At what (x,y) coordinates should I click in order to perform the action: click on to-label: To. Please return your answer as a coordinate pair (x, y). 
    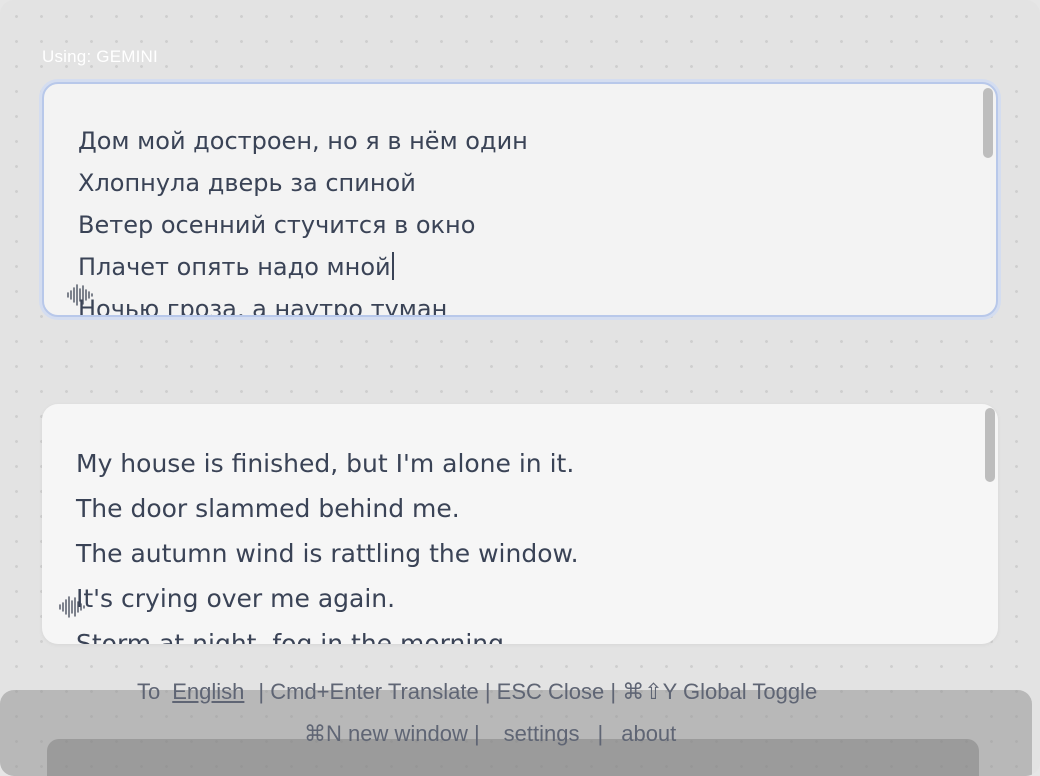
    Looking at the image, I should click on (149, 691).